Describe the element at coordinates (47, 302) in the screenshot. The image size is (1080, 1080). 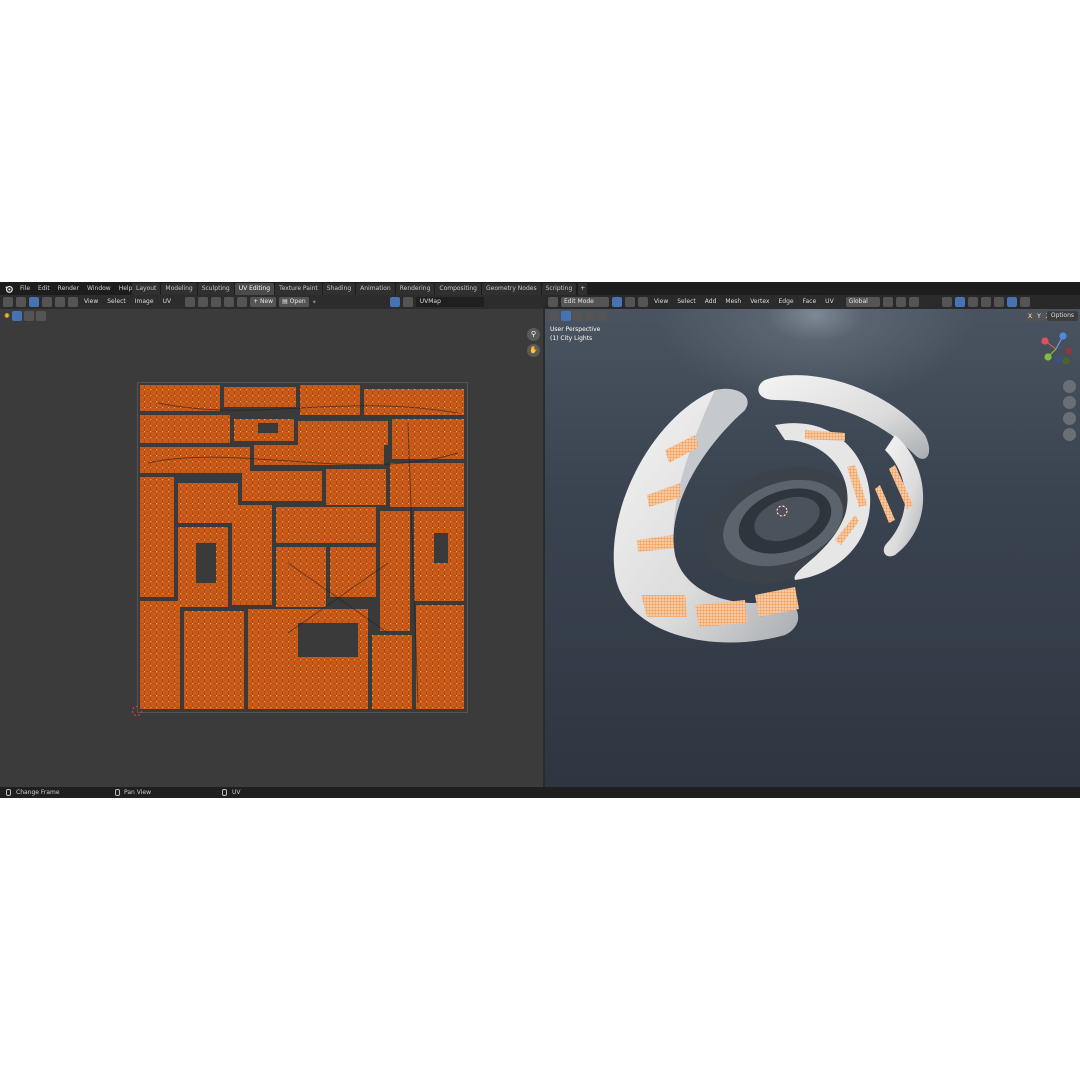
I see `edge-select-icon` at that location.